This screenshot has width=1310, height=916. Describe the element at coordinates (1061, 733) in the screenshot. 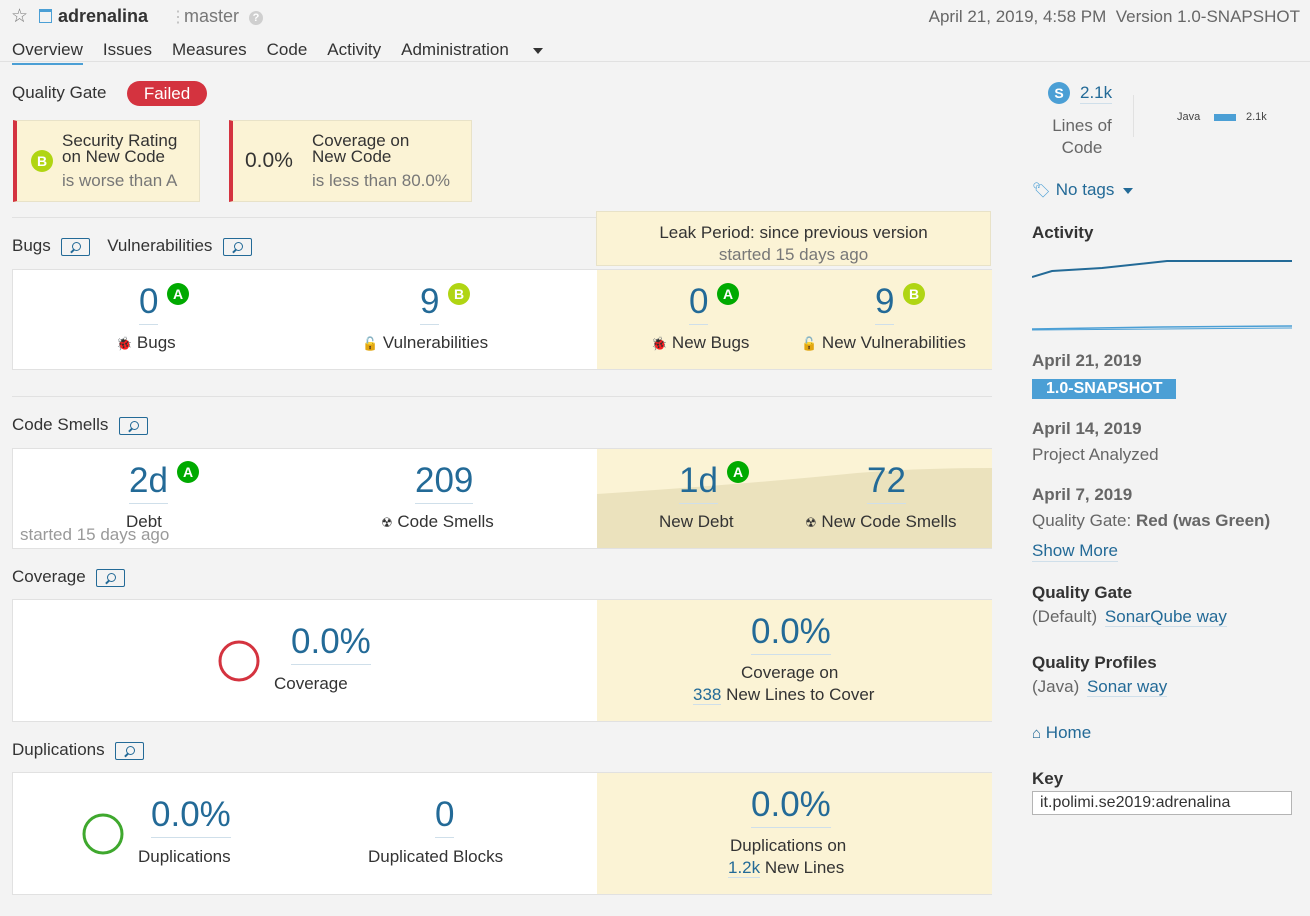

I see `home-link: ⌂ Home` at that location.